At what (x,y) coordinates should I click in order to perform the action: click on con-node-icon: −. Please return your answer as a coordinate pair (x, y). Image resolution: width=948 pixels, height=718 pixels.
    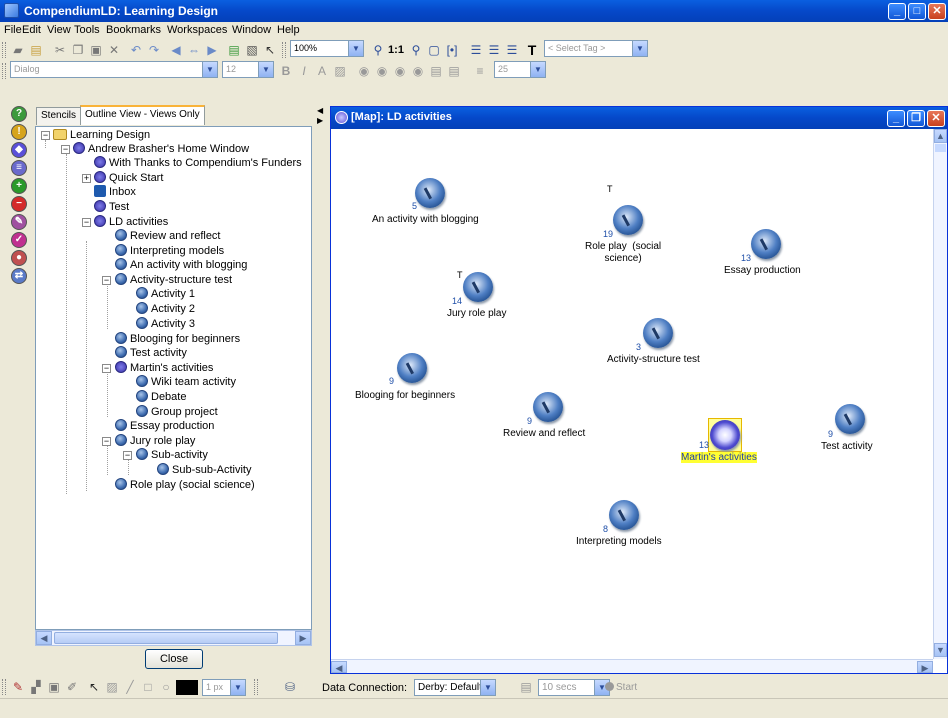
    Looking at the image, I should click on (19, 204).